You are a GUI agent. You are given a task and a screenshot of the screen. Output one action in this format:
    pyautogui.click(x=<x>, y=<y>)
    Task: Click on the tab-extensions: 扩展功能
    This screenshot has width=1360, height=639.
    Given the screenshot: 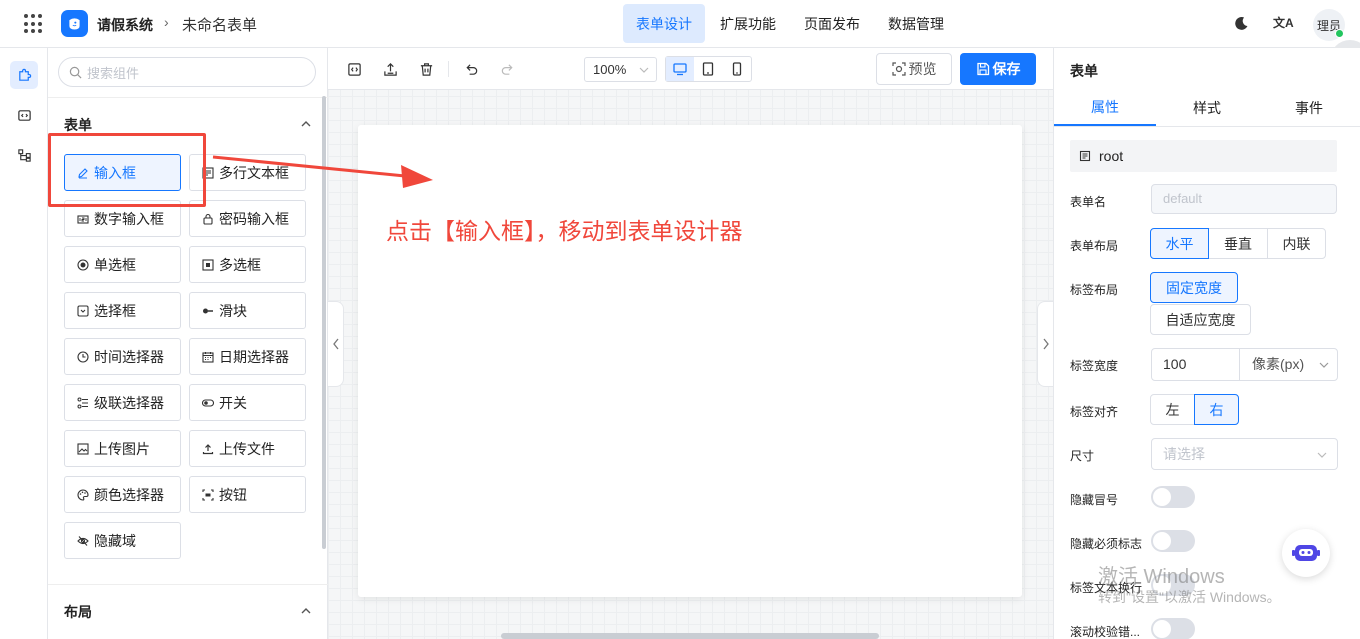 What is the action you would take?
    pyautogui.click(x=748, y=23)
    